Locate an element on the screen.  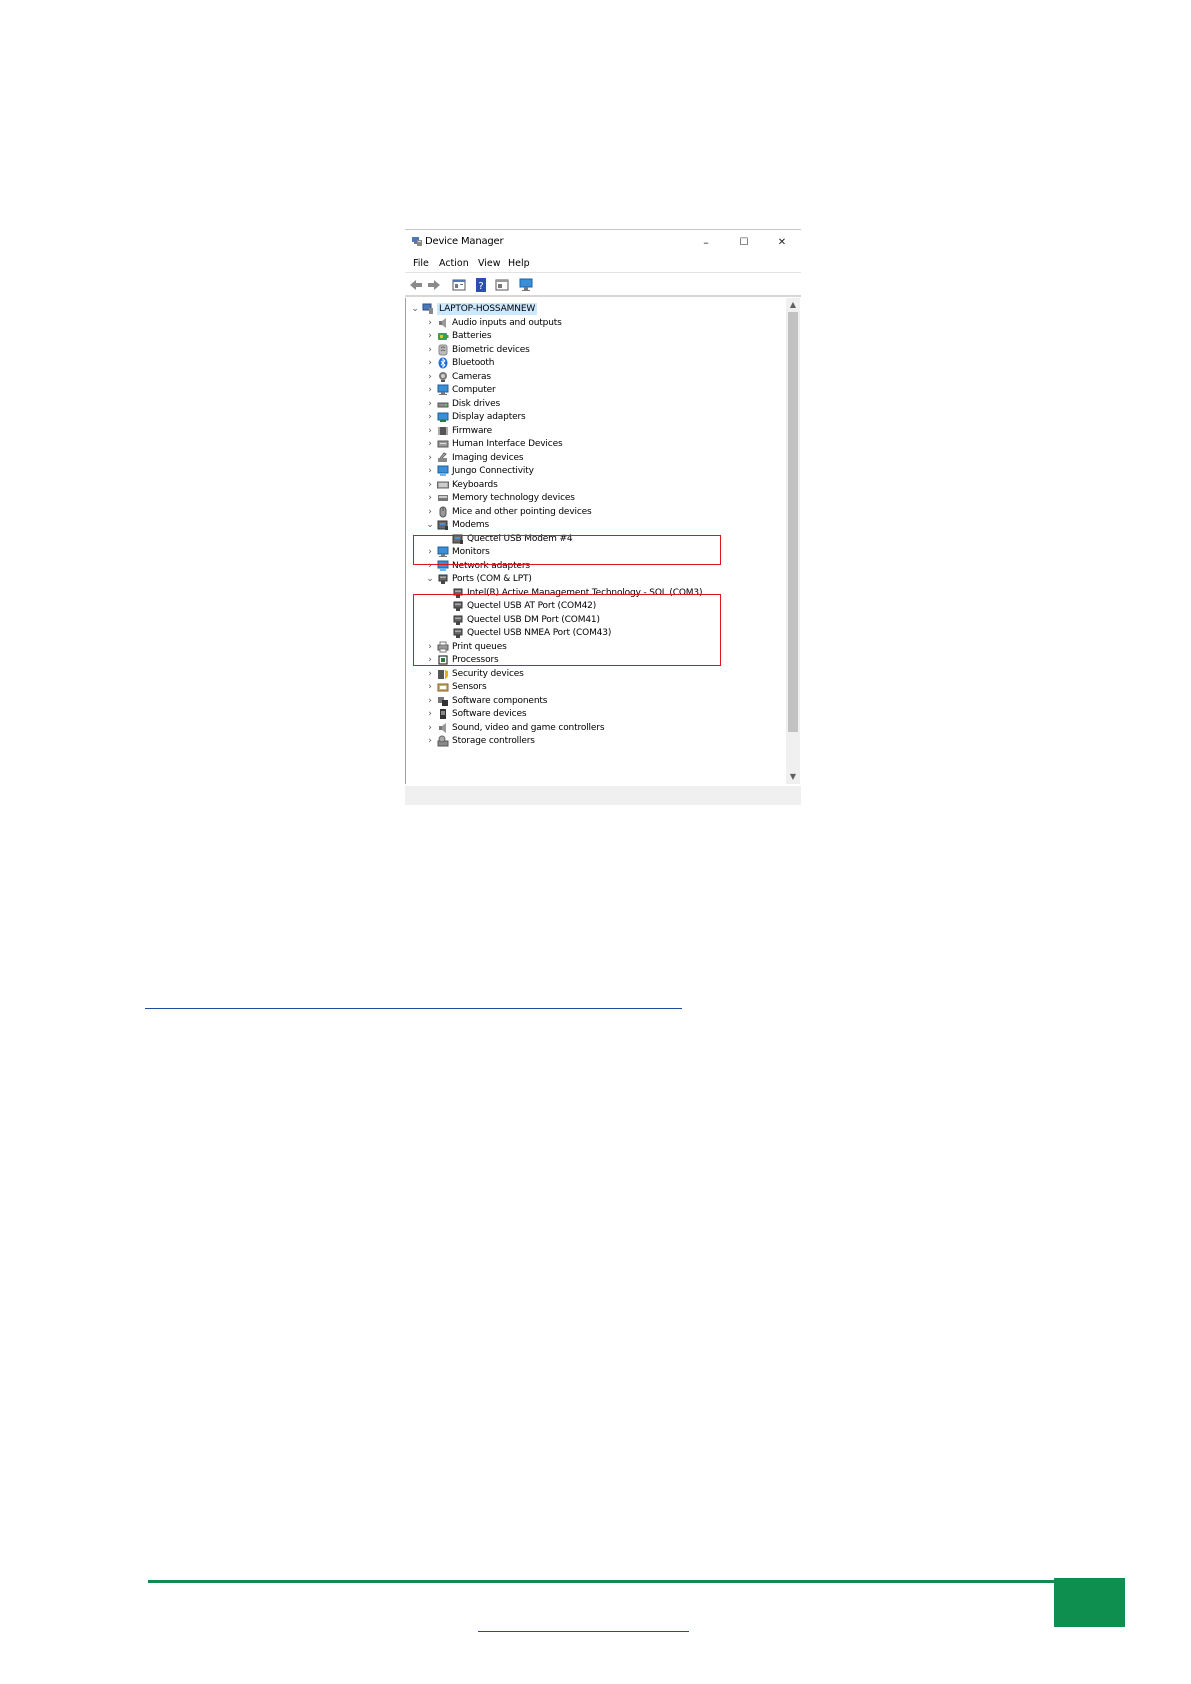
tree-item-sound-video-and-game-controllers: › Sound, video and game controllers is located at coordinates (596, 728).